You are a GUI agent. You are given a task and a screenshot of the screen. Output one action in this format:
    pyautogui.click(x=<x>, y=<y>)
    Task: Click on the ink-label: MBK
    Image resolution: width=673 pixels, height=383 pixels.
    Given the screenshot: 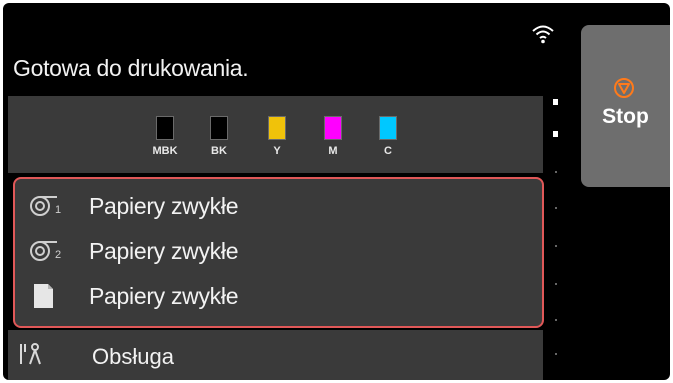 What is the action you would take?
    pyautogui.click(x=165, y=151)
    